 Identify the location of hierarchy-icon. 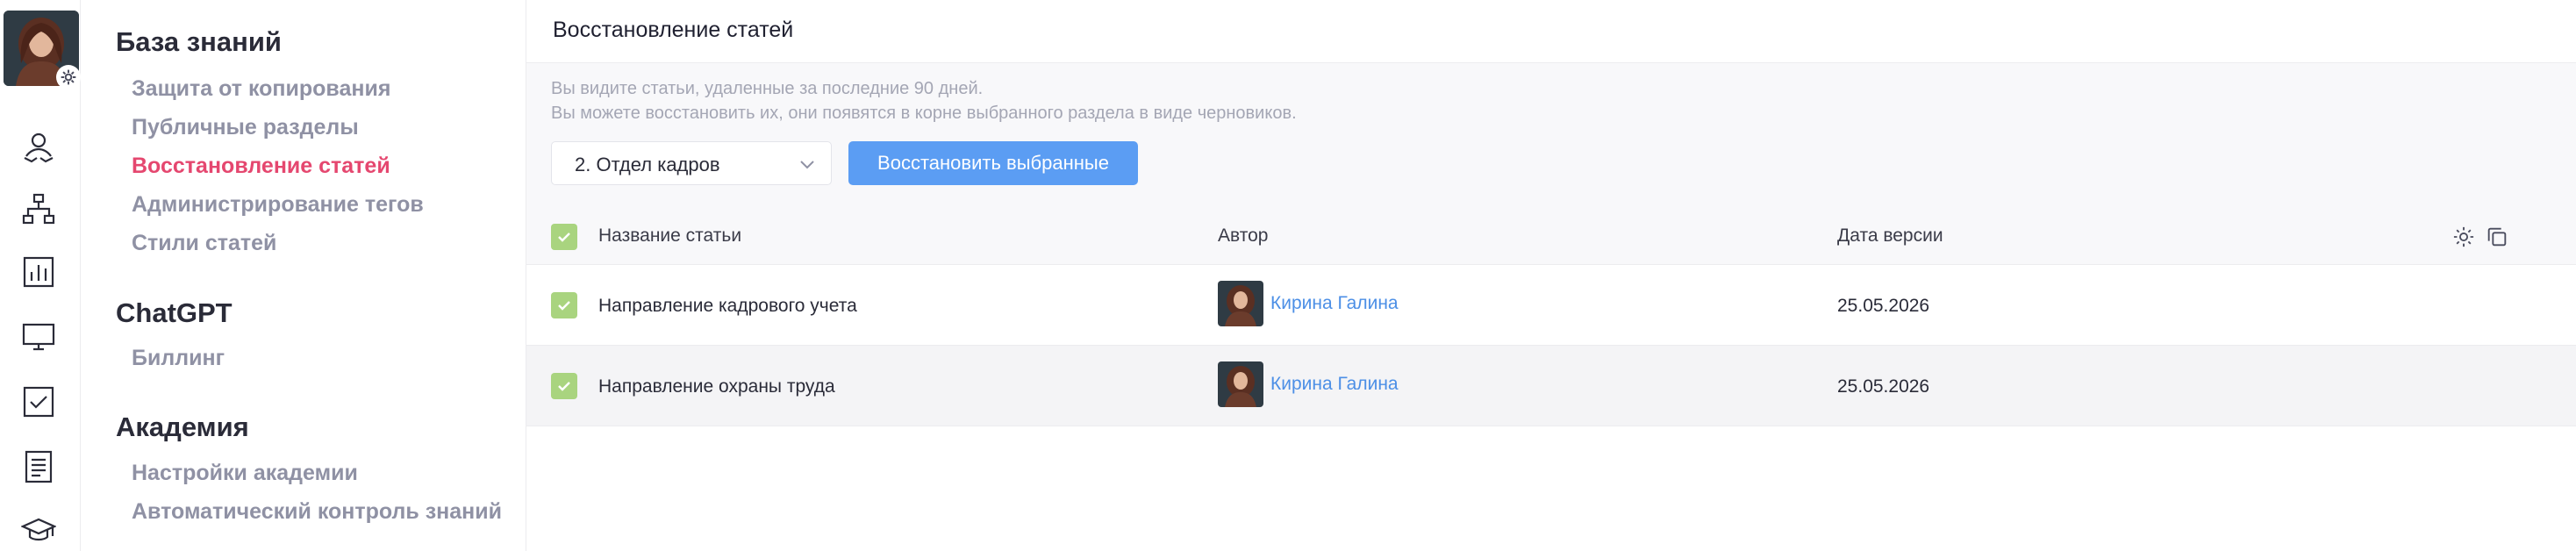
(38, 209).